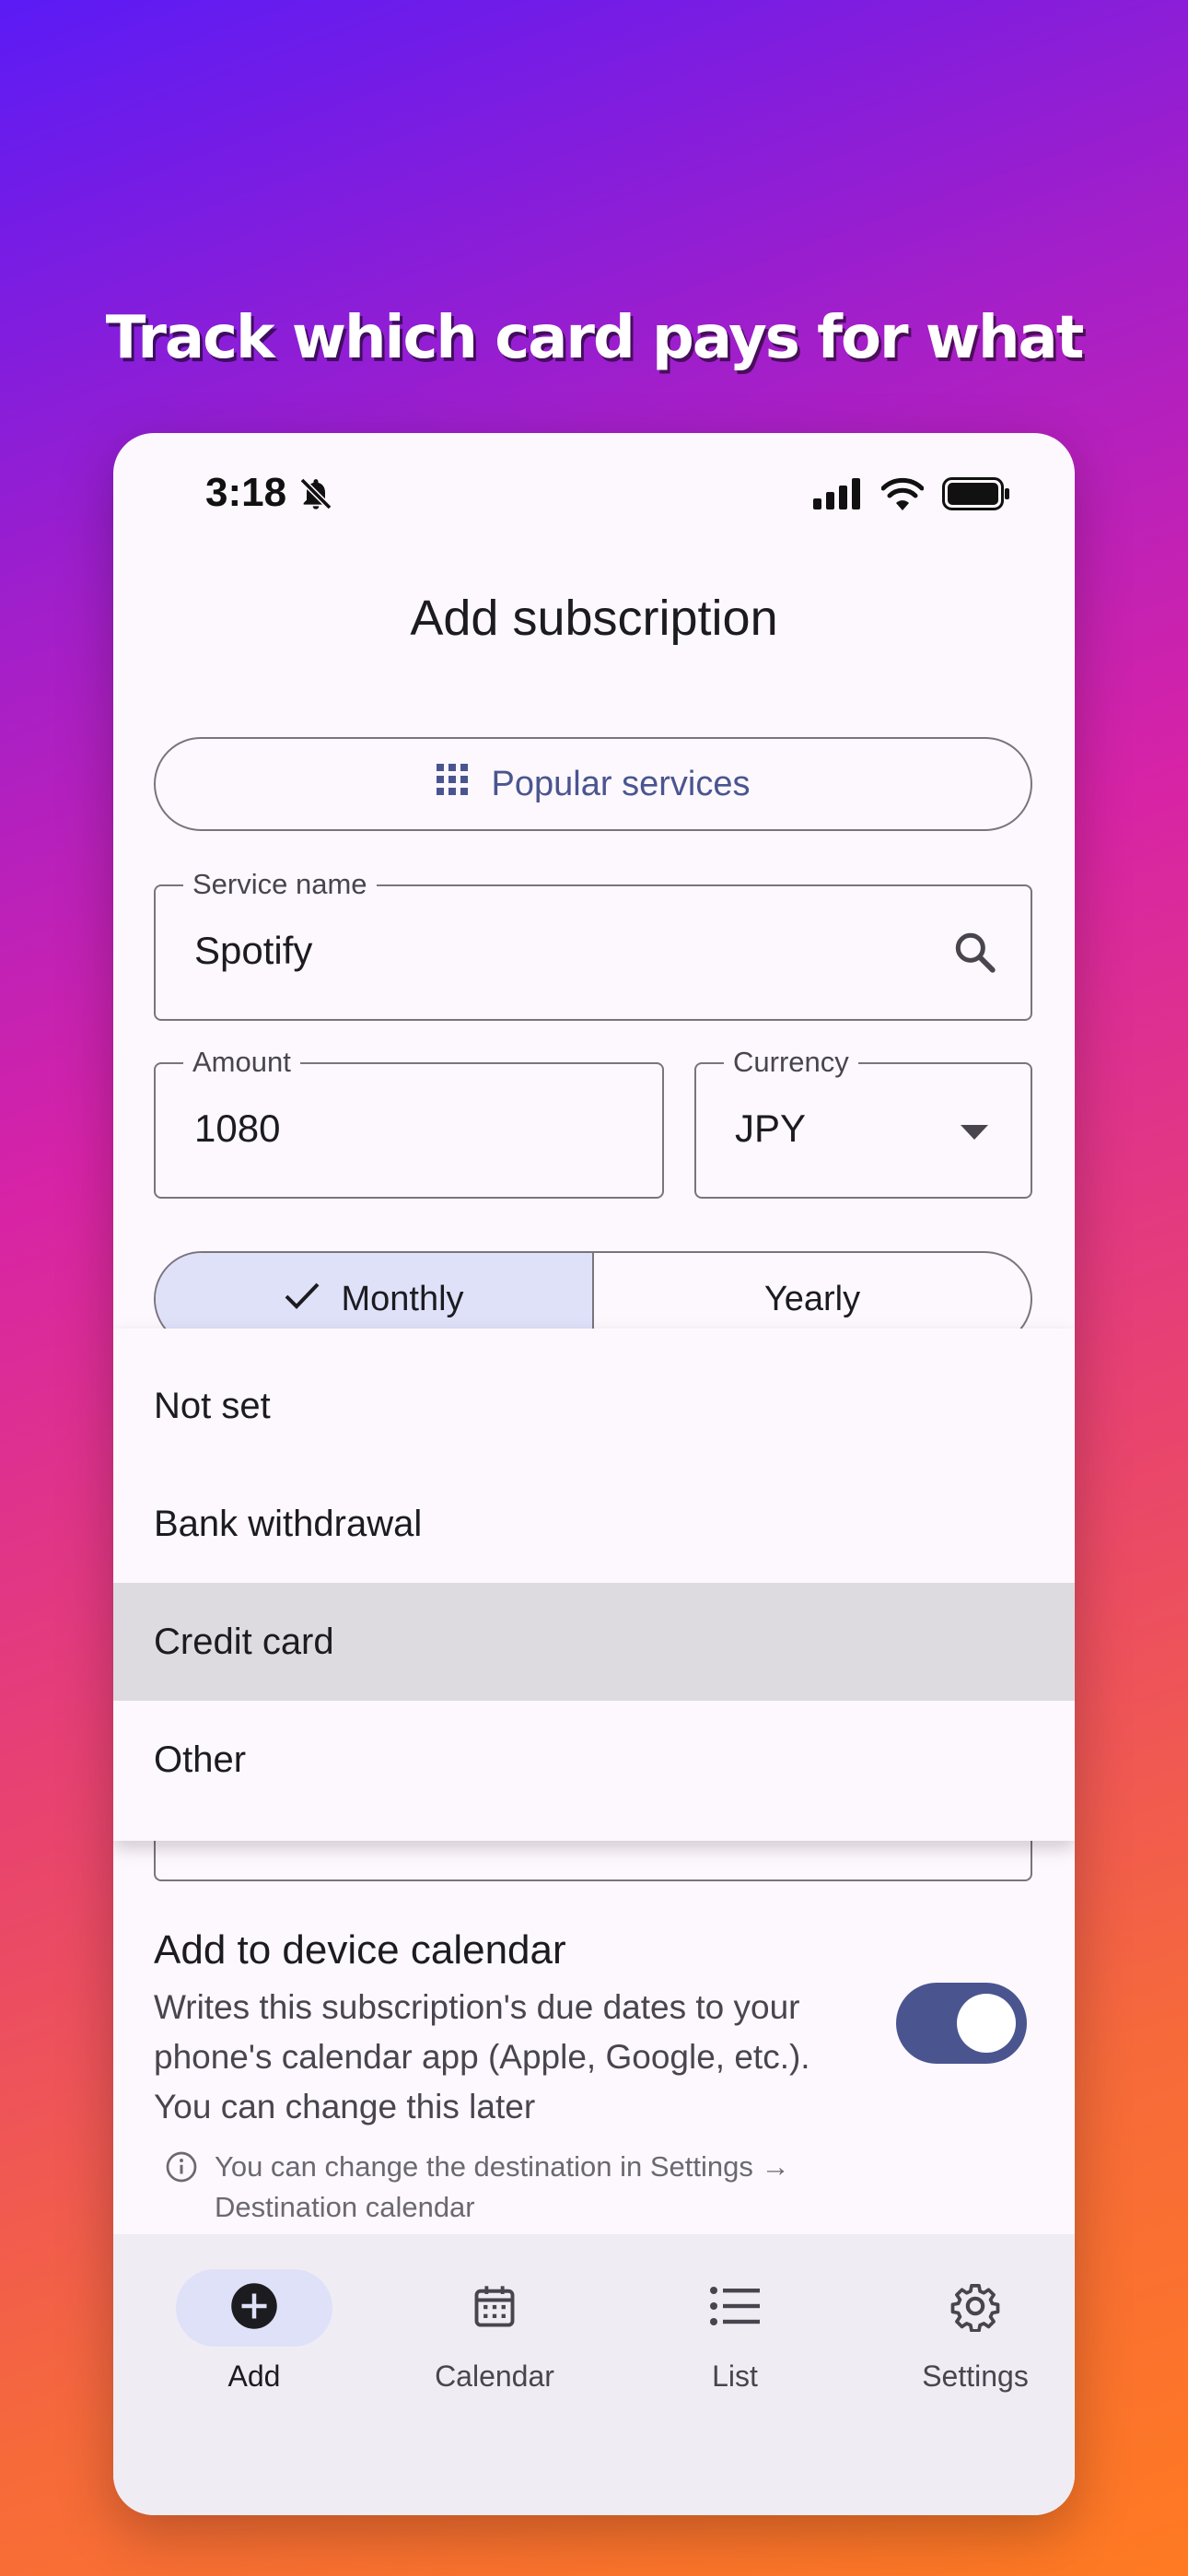 The width and height of the screenshot is (1188, 2576). What do you see at coordinates (974, 1134) in the screenshot?
I see `dropdown-arrow-icon` at bounding box center [974, 1134].